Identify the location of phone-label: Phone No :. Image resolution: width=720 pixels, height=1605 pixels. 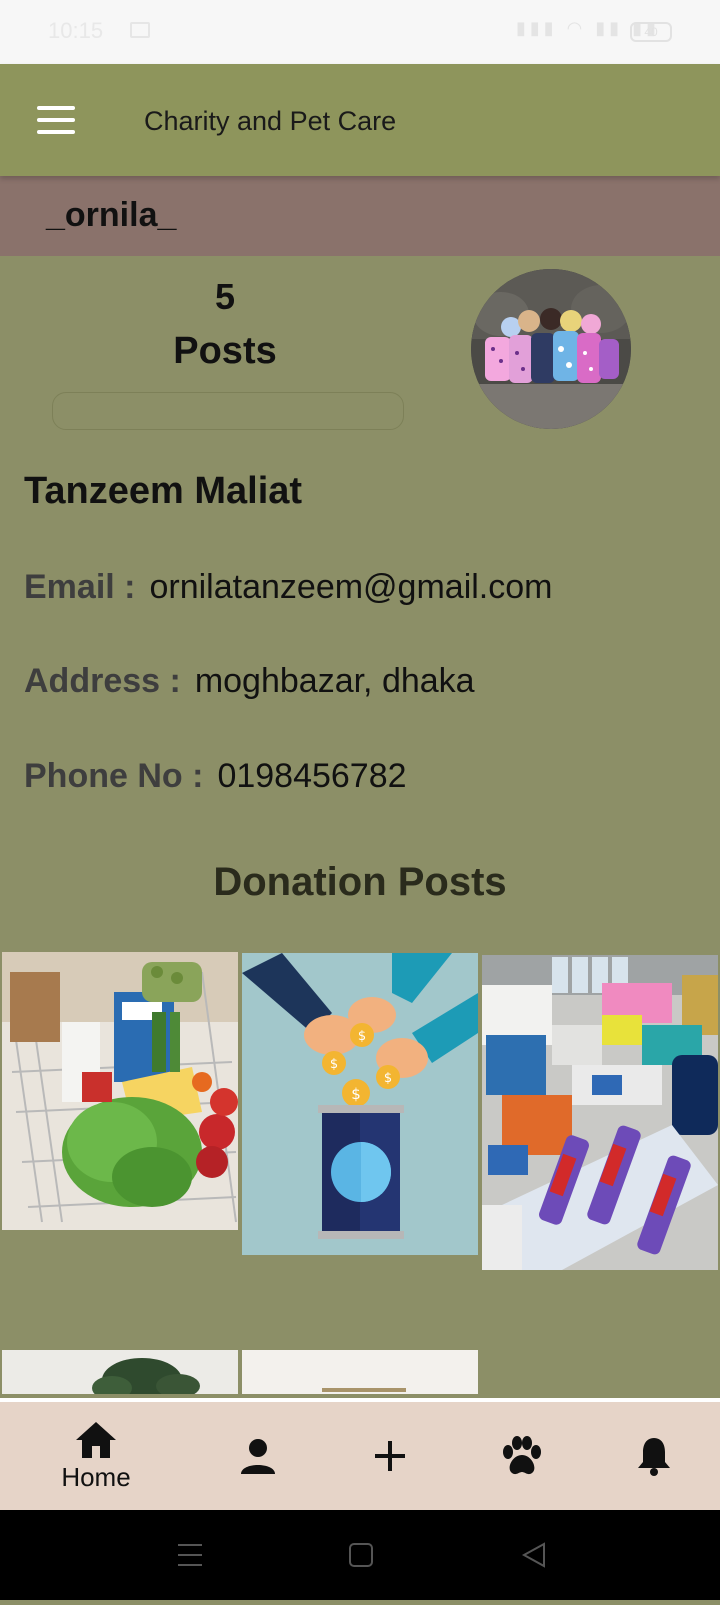
(114, 776).